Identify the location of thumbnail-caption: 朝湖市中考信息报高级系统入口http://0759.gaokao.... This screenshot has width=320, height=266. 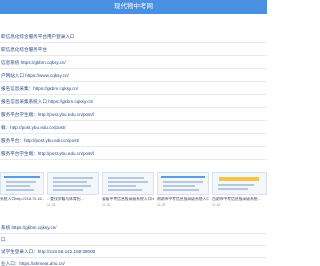
(183, 199).